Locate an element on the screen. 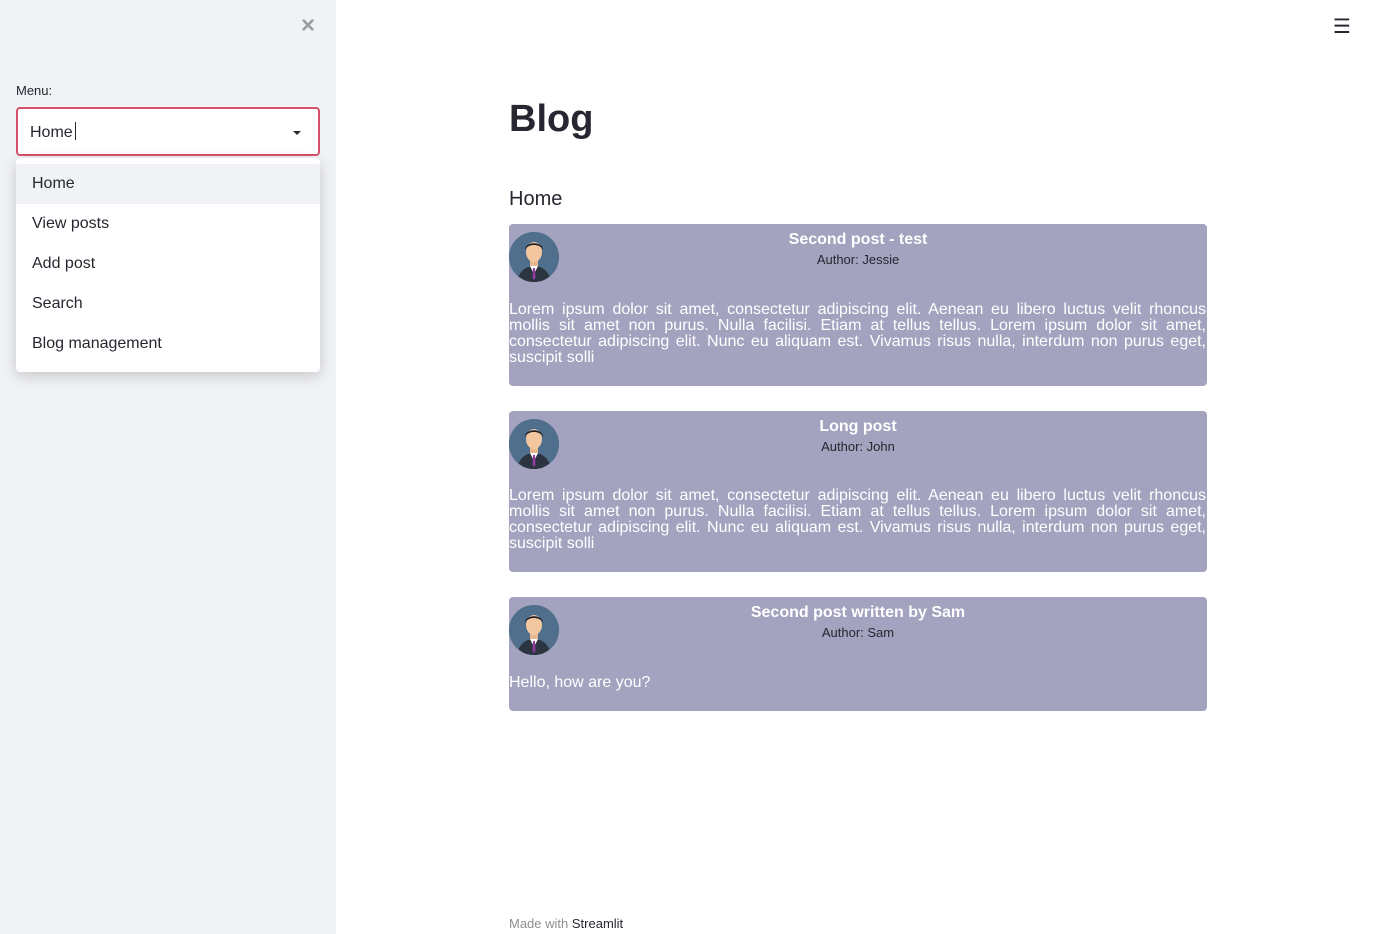 This screenshot has height=934, width=1379. dropdown-option-blog-management: Blog management is located at coordinates (168, 344).